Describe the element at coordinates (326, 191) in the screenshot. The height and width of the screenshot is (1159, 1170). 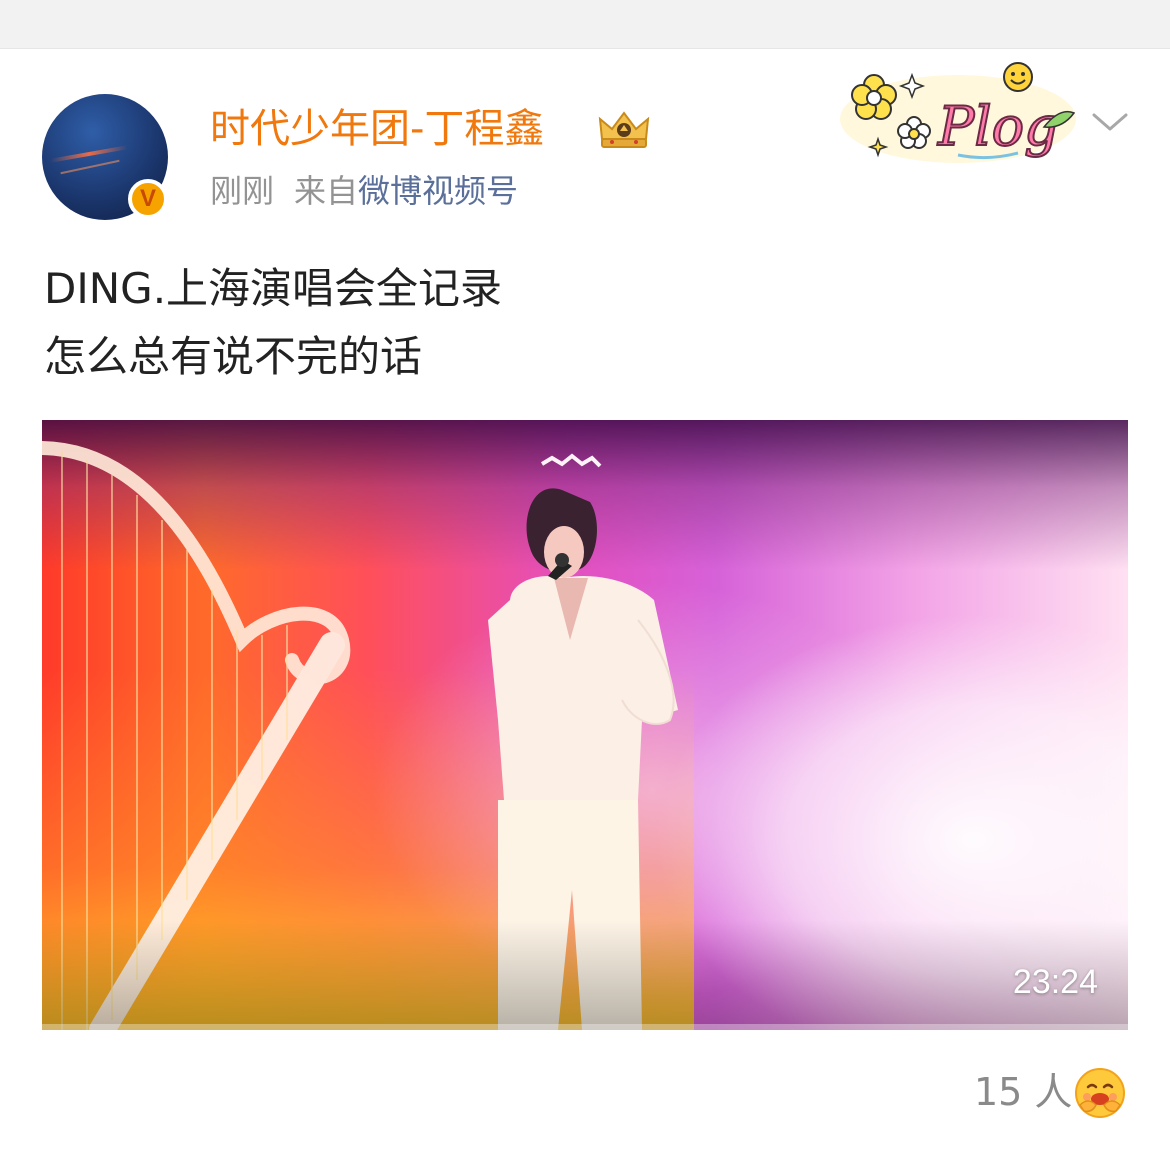
I see `source-prefix: 来自` at that location.